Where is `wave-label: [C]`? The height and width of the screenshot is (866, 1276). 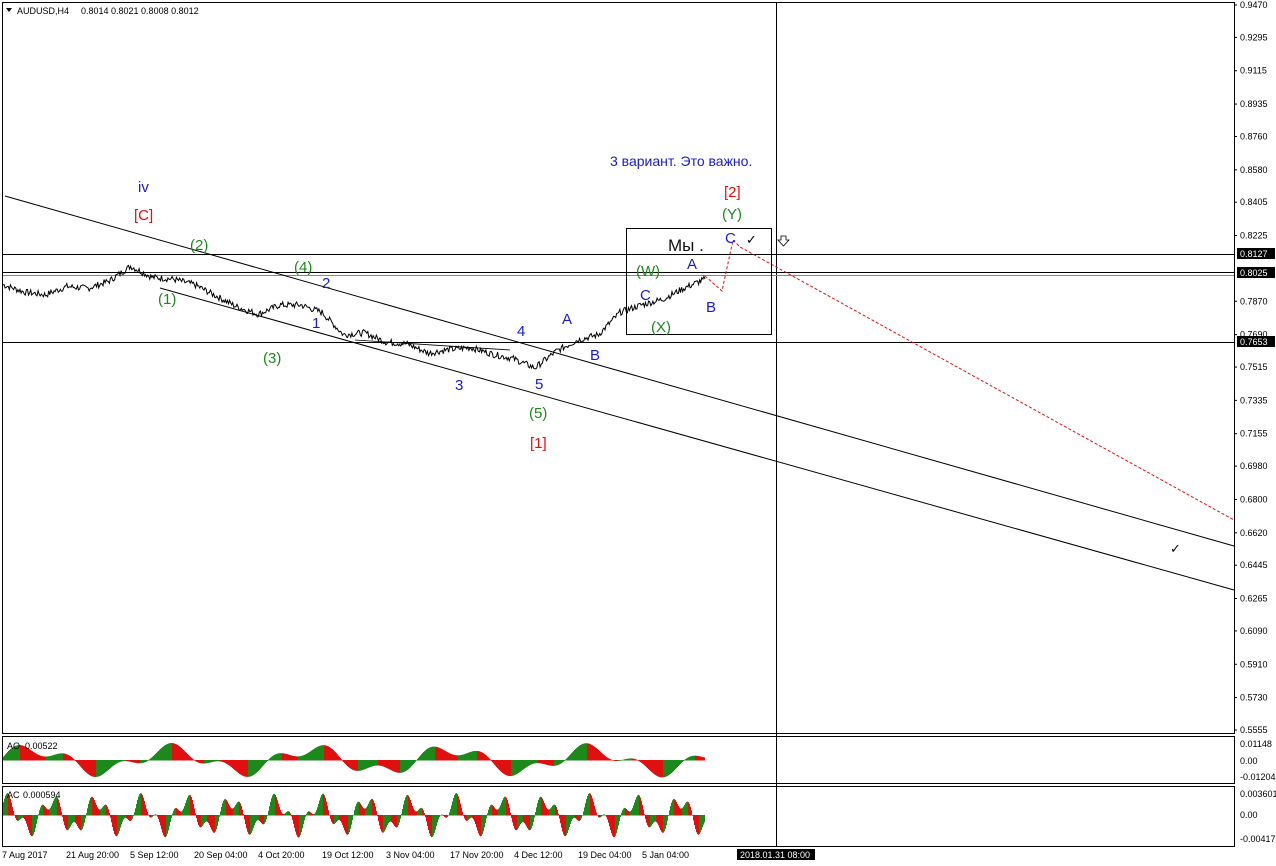
wave-label: [C] is located at coordinates (143, 215).